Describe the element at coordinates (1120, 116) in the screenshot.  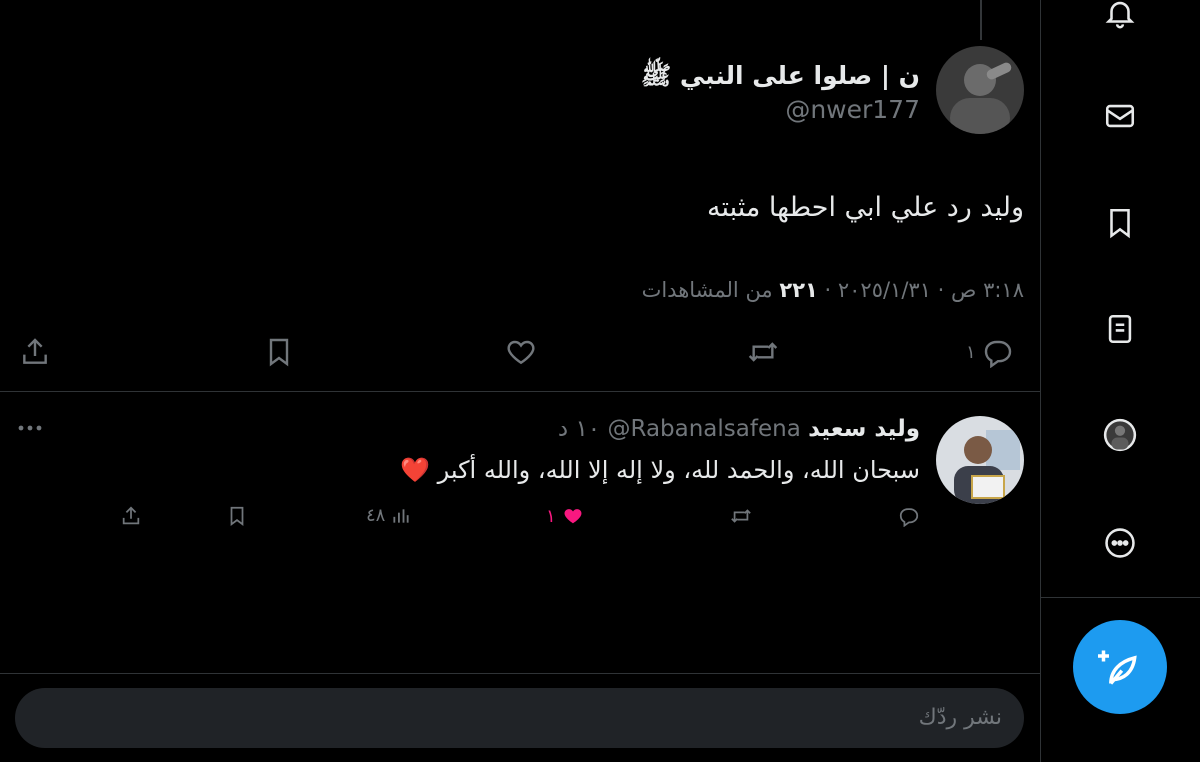
I see `messages-icon` at that location.